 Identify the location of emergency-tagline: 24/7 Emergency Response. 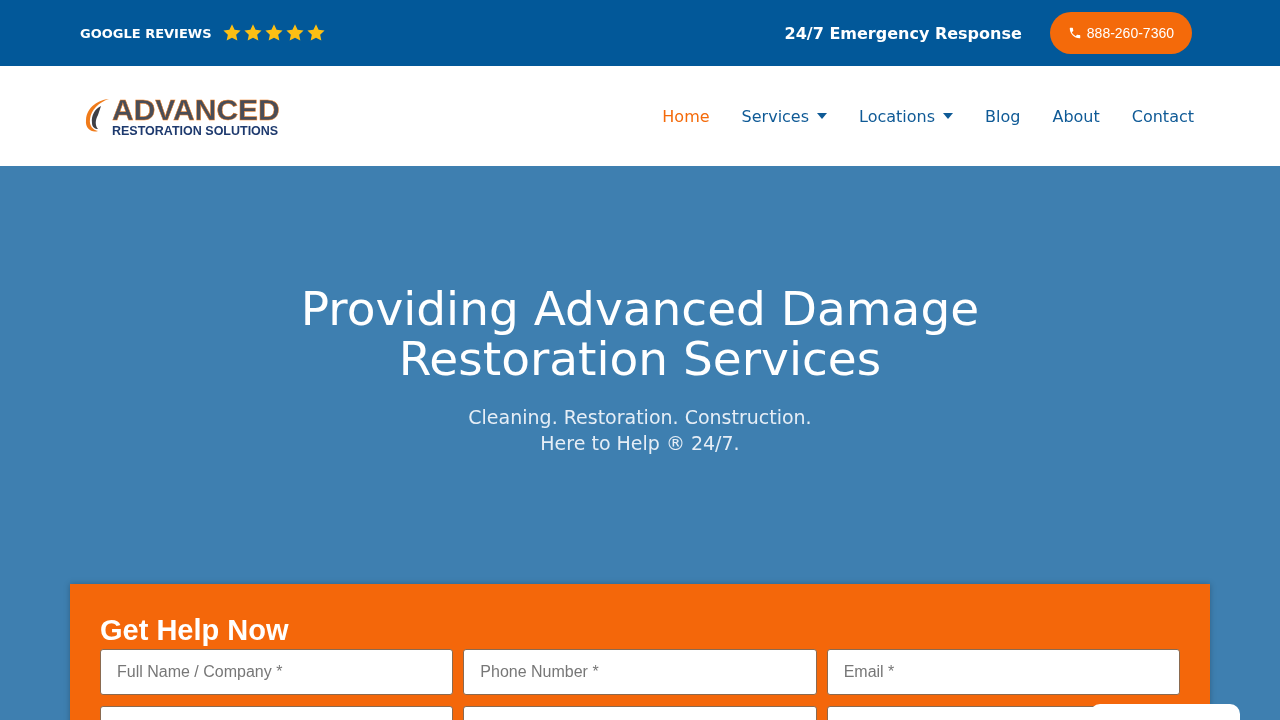
(903, 33).